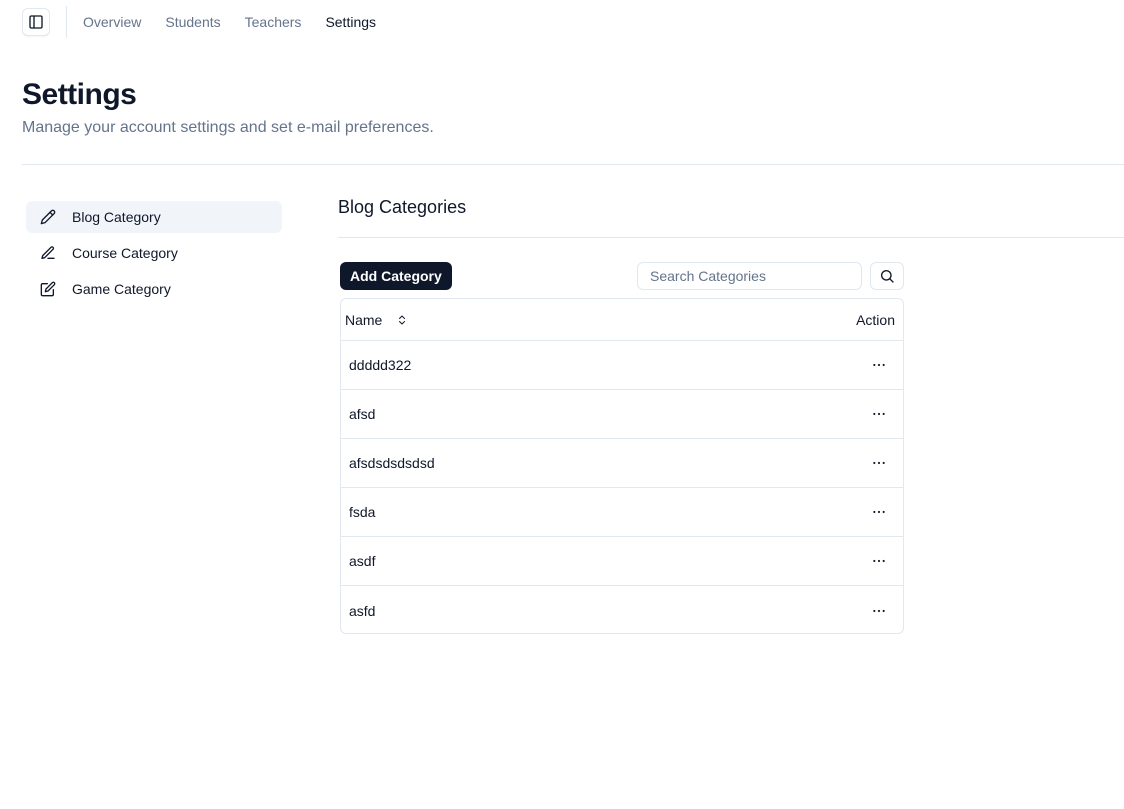  What do you see at coordinates (364, 319) in the screenshot?
I see `column-header-label: Name` at bounding box center [364, 319].